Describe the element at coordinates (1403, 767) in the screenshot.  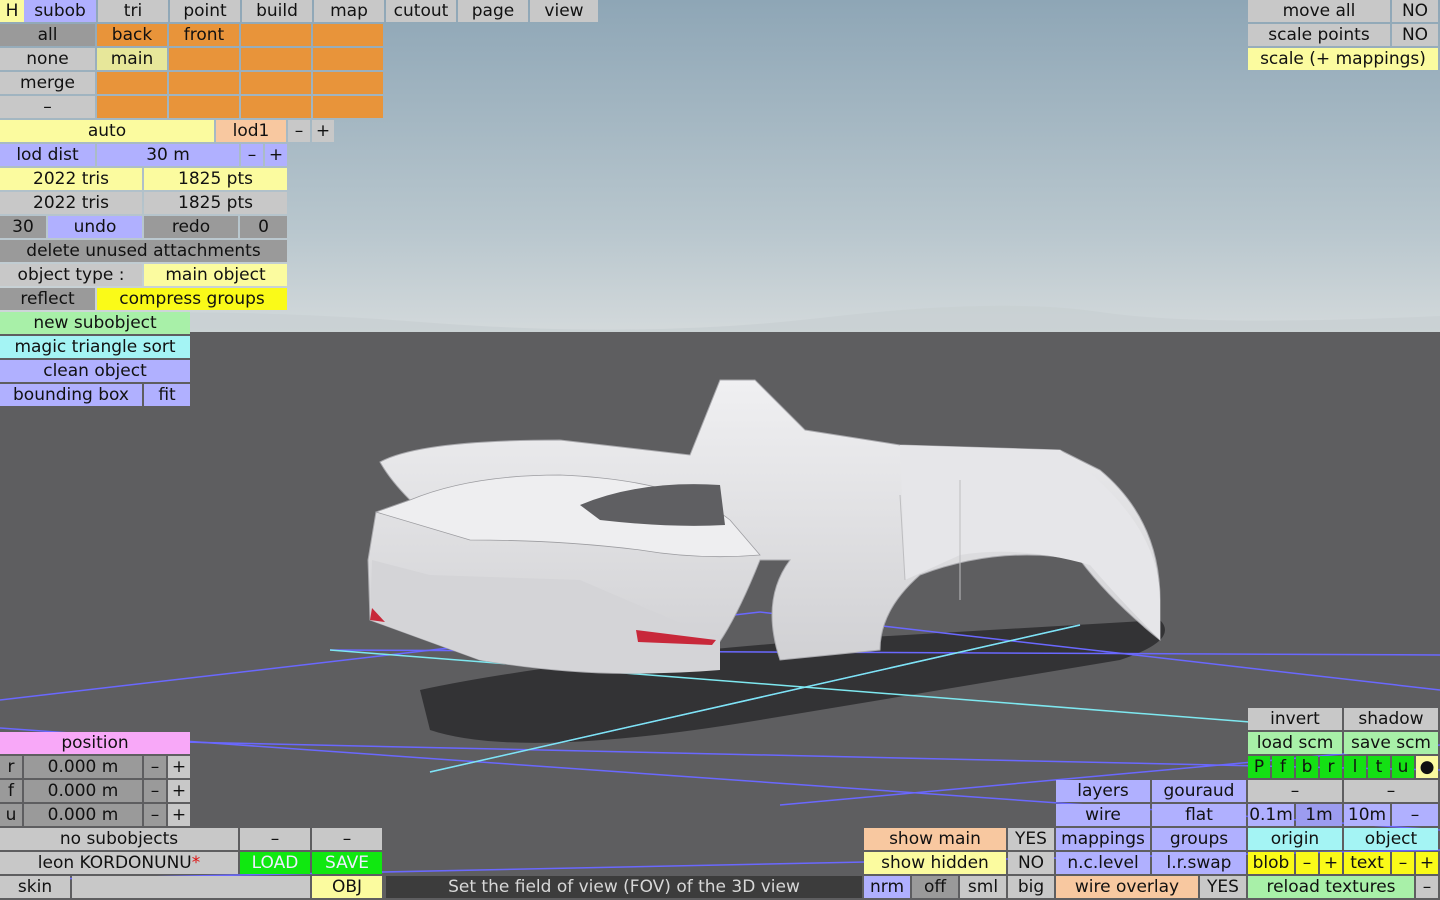
I see `view-under-button: u` at that location.